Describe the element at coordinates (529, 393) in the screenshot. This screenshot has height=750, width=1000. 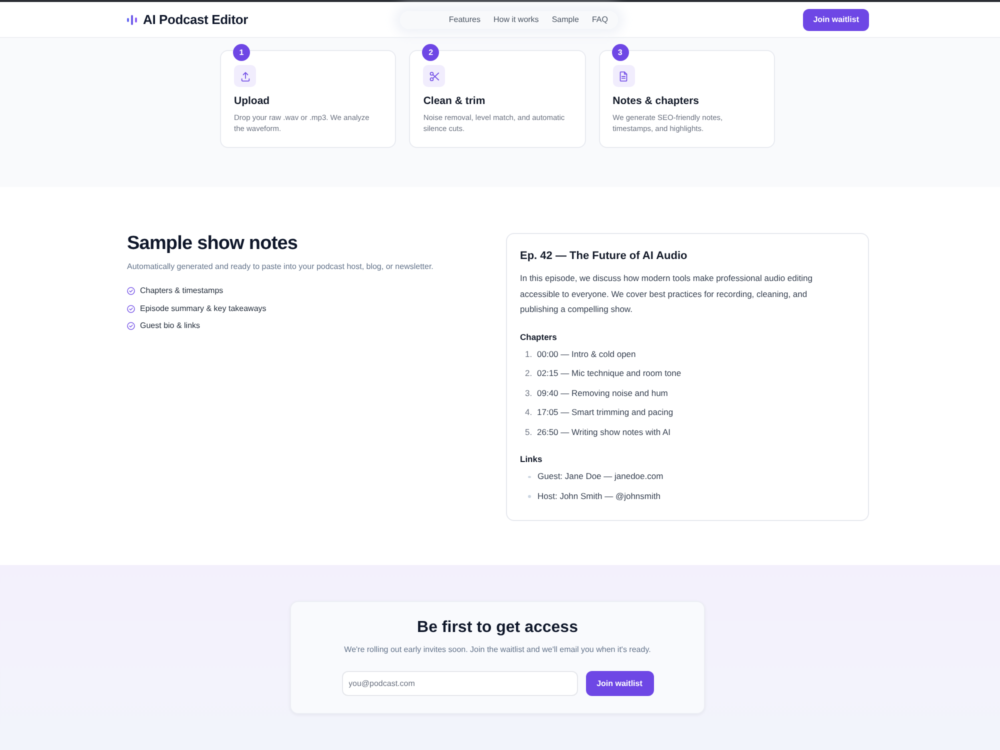
I see `list-number: 3.` at that location.